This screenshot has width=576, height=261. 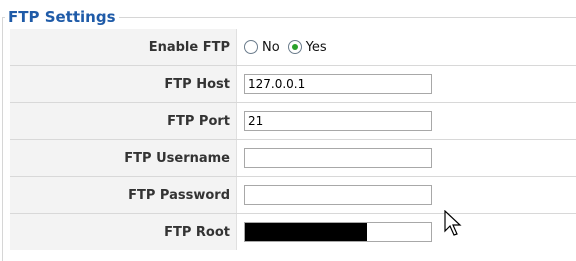 I want to click on radio-yes, so click(x=294, y=47).